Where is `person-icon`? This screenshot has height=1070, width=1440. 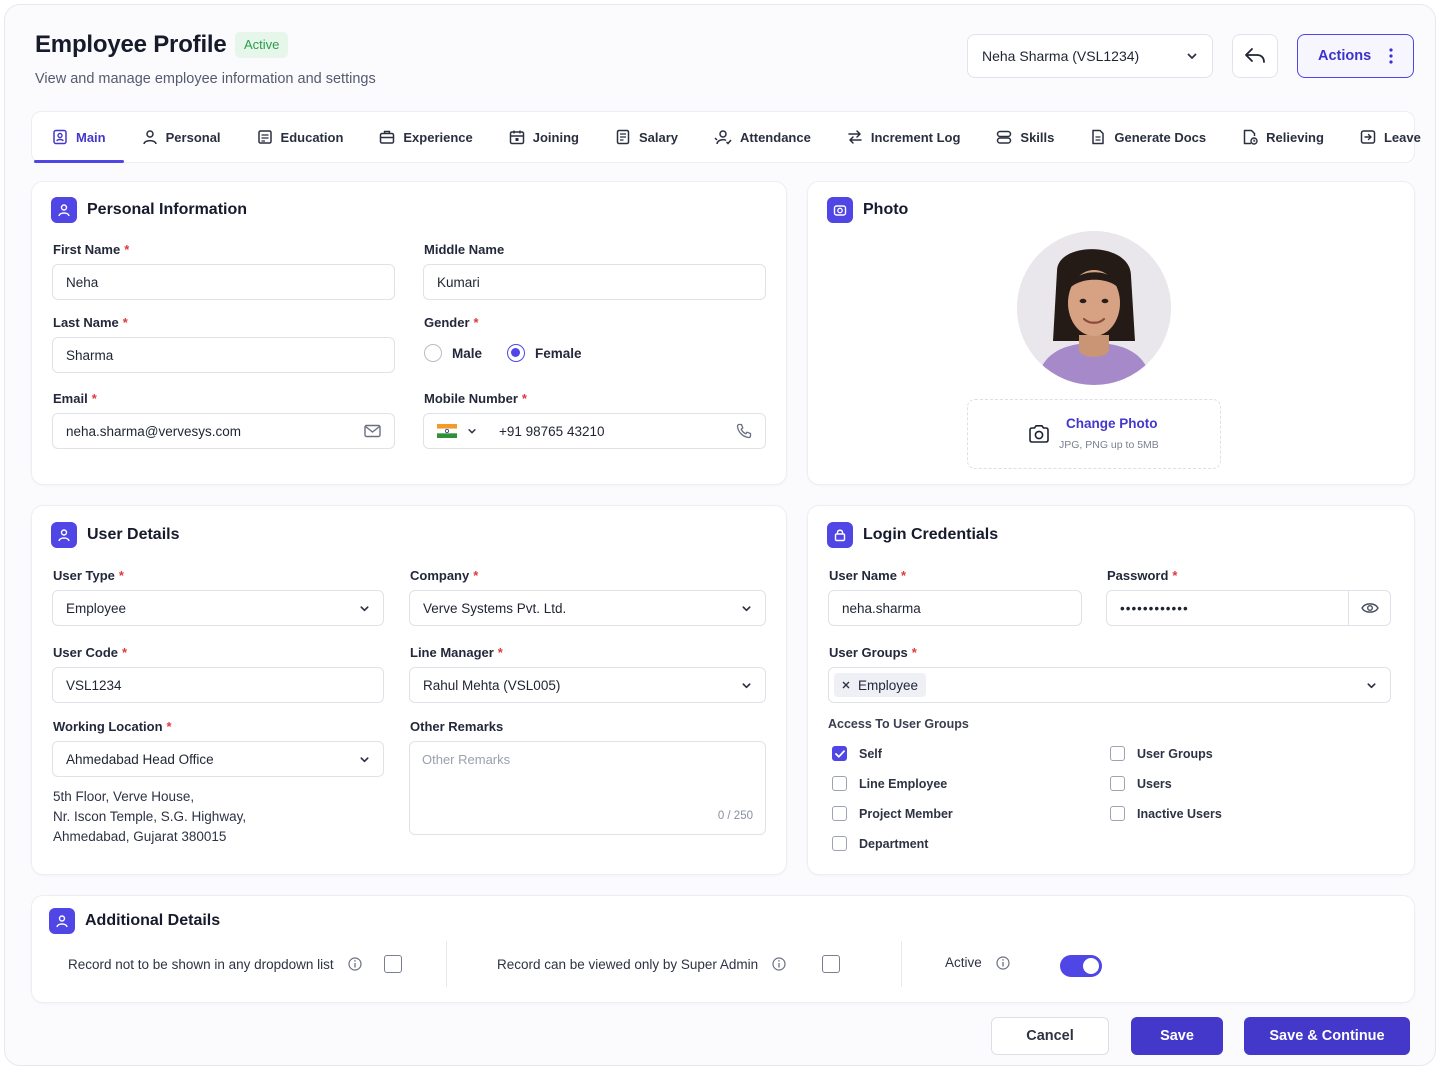 person-icon is located at coordinates (149, 137).